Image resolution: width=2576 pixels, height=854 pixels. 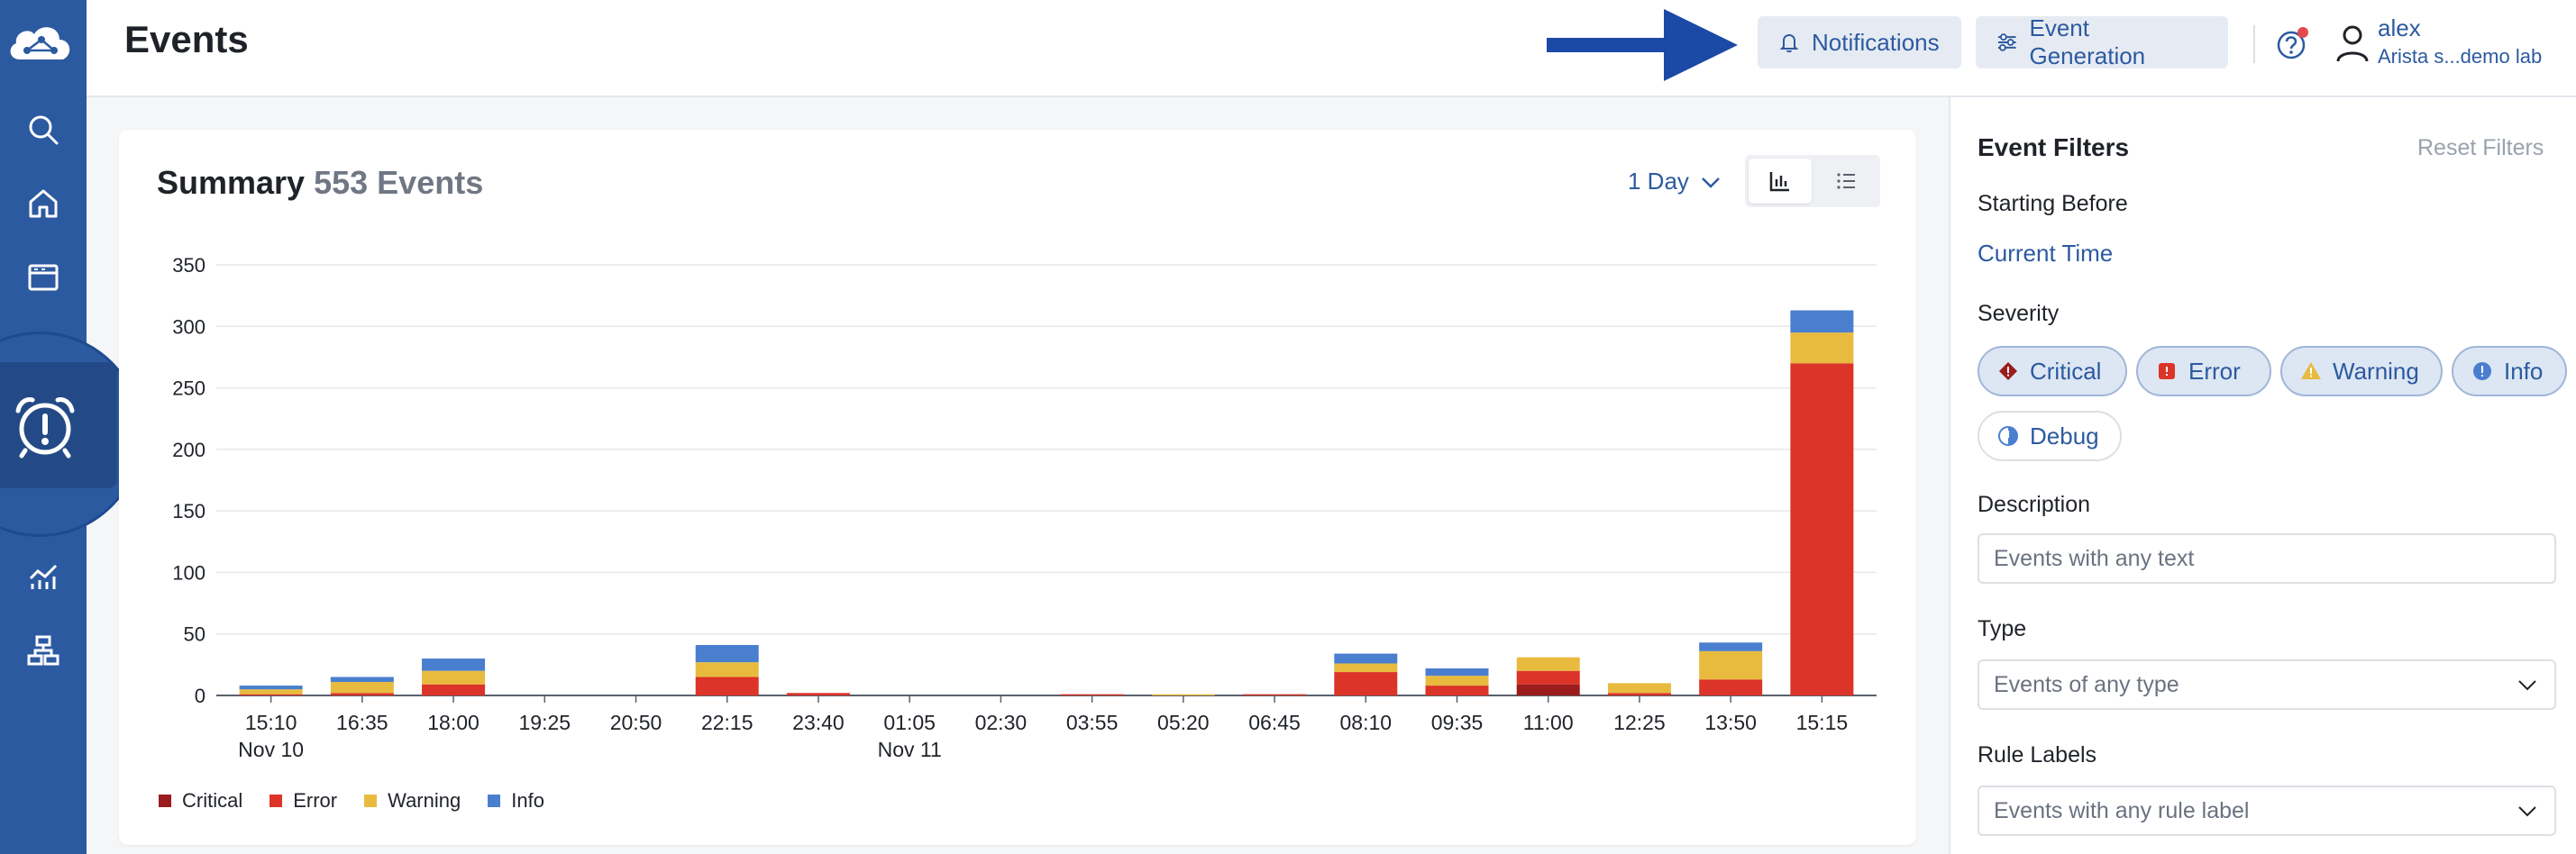 I want to click on description-placeholder: Events with any text, so click(x=2094, y=558).